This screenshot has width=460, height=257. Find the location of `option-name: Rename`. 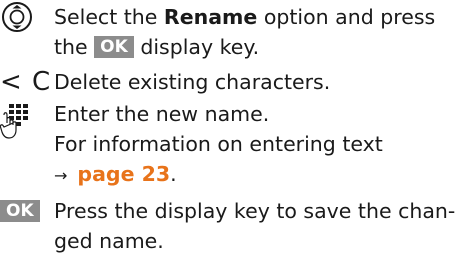

option-name: Rename is located at coordinates (210, 17).